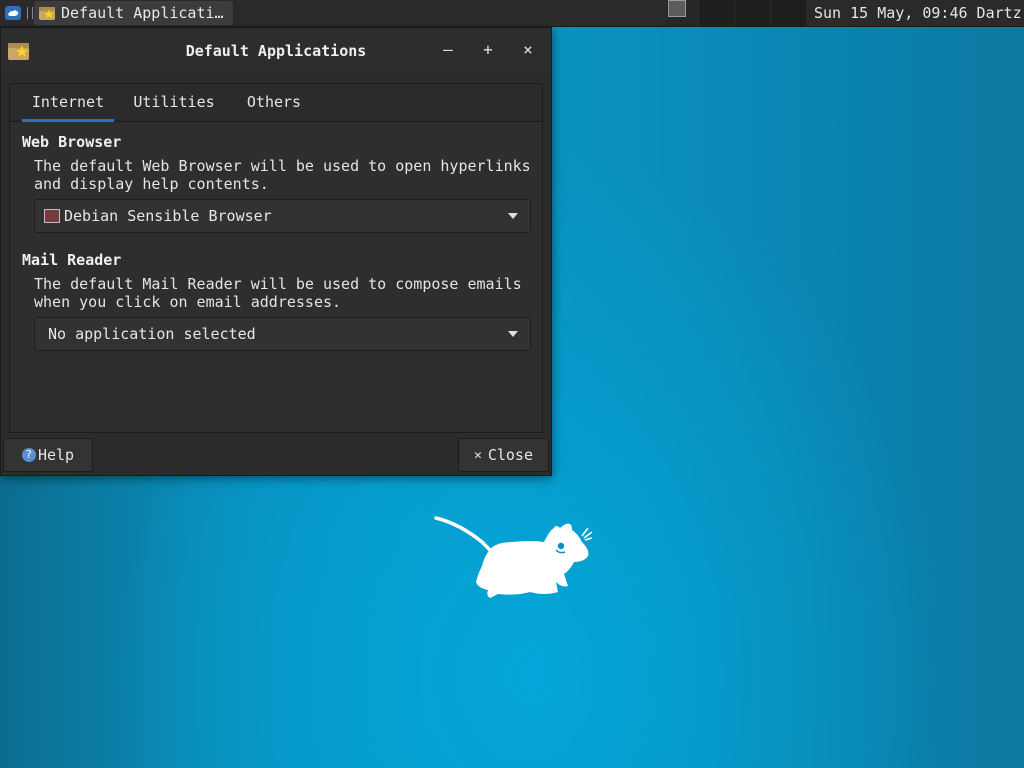 The height and width of the screenshot is (768, 1024). Describe the element at coordinates (168, 216) in the screenshot. I see `web-browser-selected: Debian Sensible Browser` at that location.